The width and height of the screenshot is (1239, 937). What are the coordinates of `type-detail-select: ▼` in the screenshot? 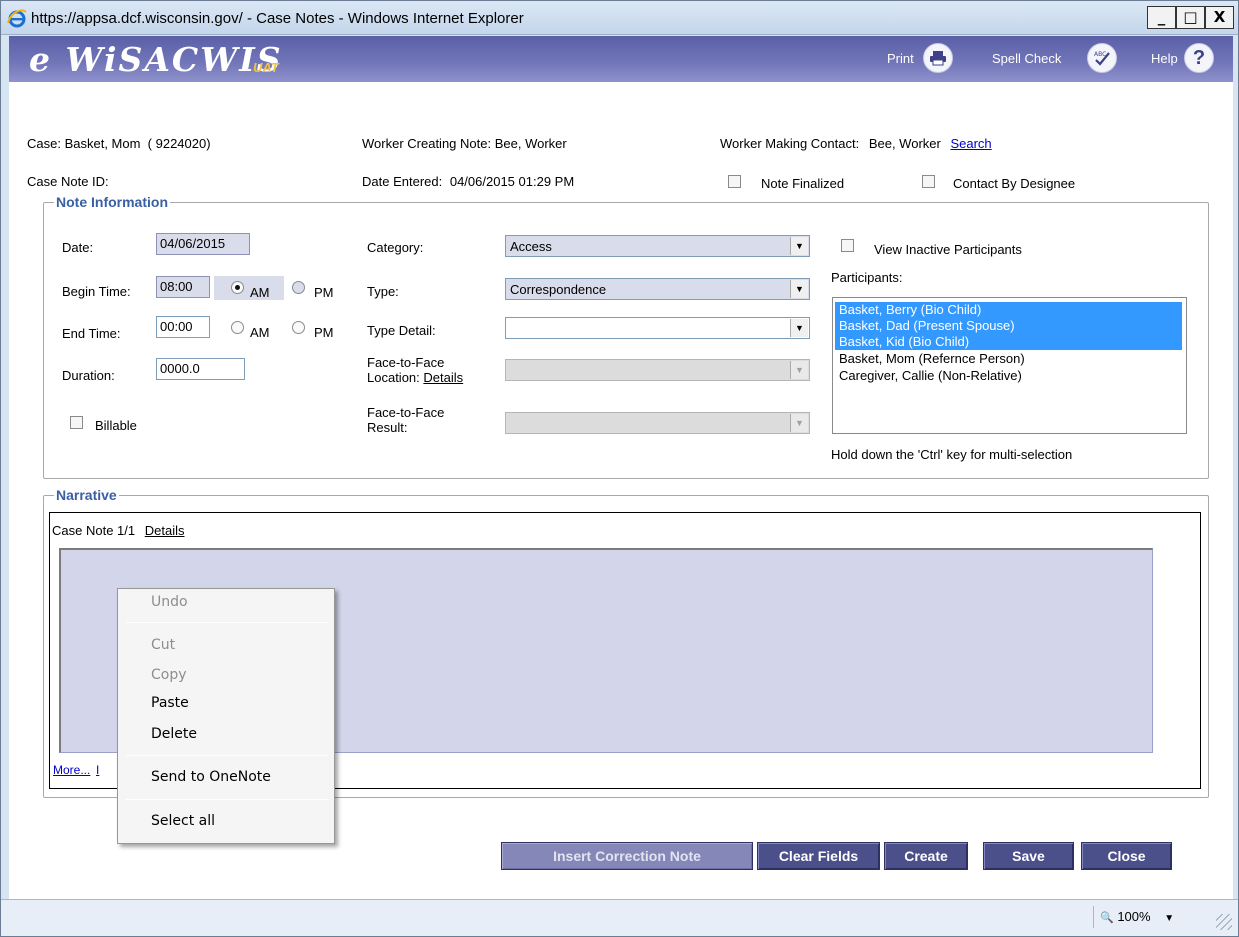 It's located at (657, 328).